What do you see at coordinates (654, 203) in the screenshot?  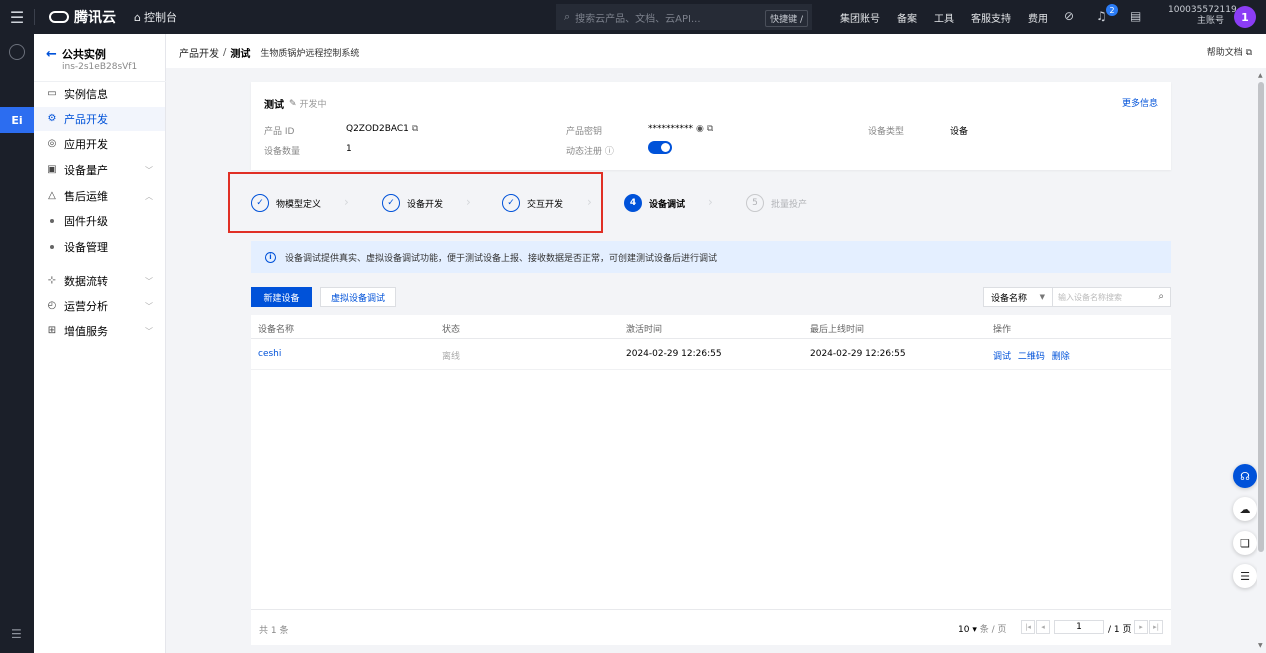 I see `step-device-debug: 4 设备调试` at bounding box center [654, 203].